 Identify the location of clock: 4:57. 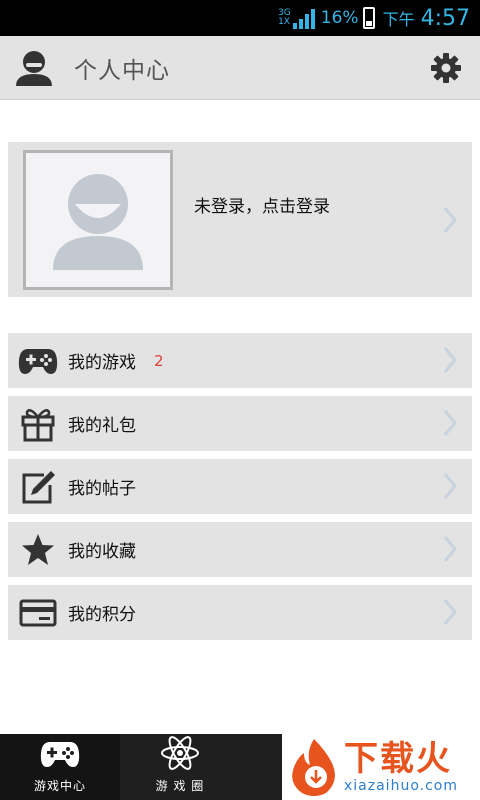
(445, 18).